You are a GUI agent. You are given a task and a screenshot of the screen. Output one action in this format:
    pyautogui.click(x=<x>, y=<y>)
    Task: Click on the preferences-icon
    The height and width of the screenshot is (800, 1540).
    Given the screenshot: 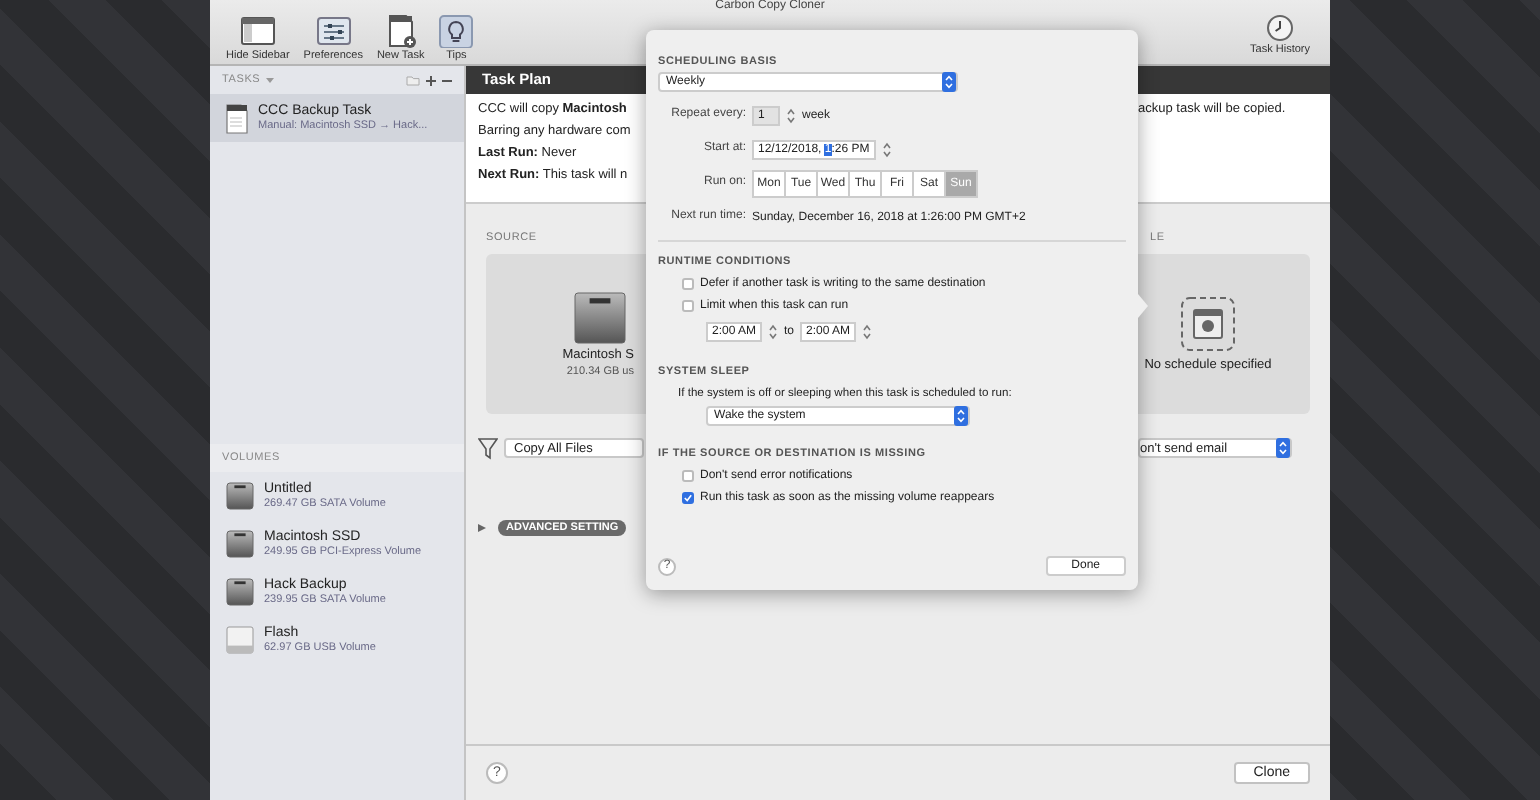 What is the action you would take?
    pyautogui.click(x=333, y=31)
    